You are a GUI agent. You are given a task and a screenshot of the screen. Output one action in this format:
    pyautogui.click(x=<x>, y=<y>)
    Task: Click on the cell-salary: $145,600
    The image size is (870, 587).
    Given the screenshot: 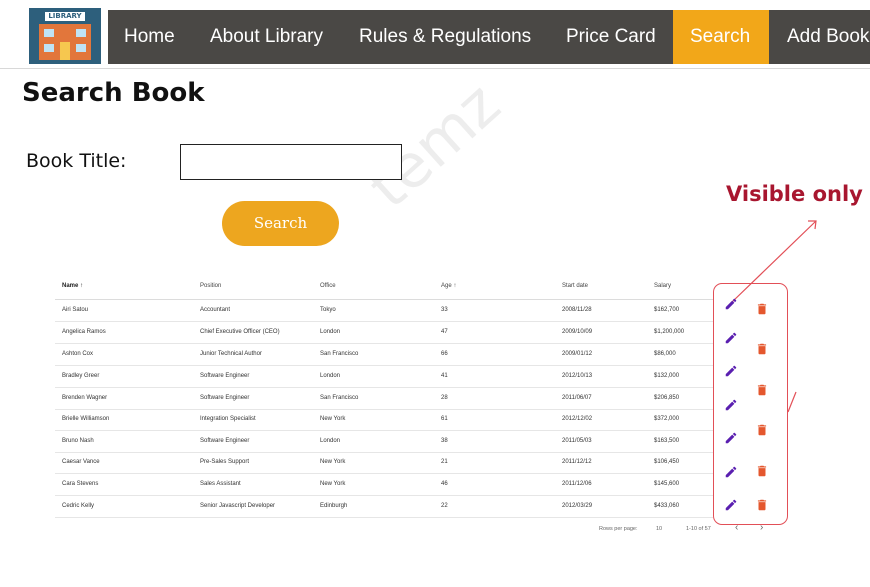 What is the action you would take?
    pyautogui.click(x=667, y=484)
    